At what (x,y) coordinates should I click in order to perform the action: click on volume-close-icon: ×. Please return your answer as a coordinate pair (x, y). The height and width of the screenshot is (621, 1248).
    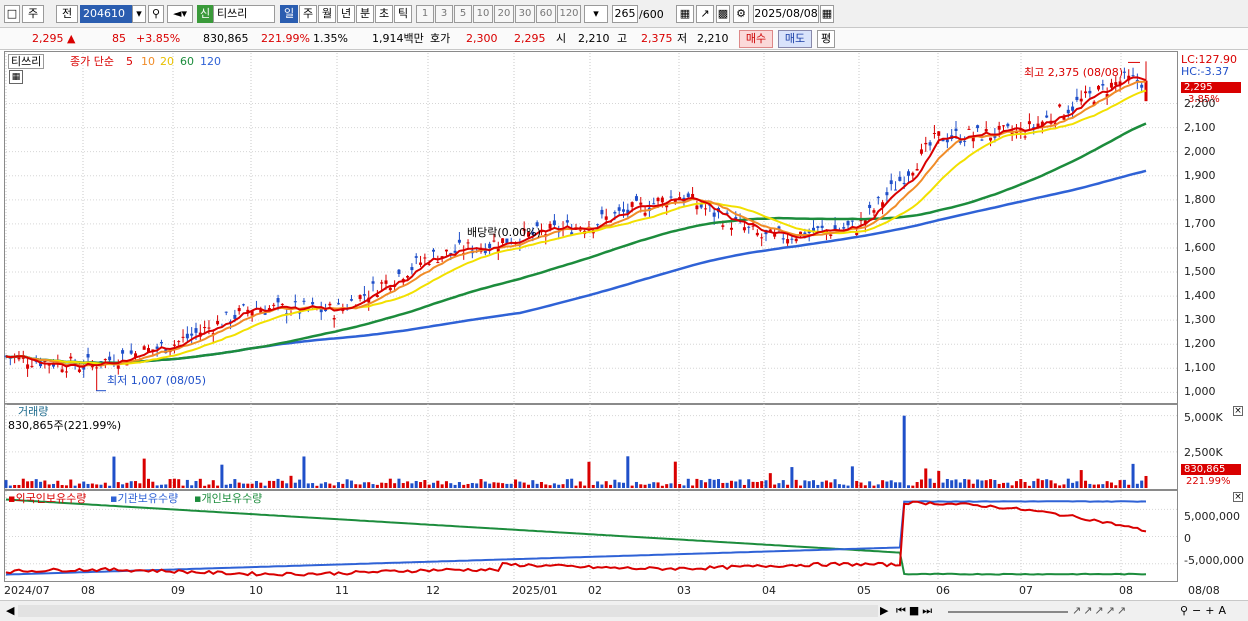
    Looking at the image, I should click on (1238, 411).